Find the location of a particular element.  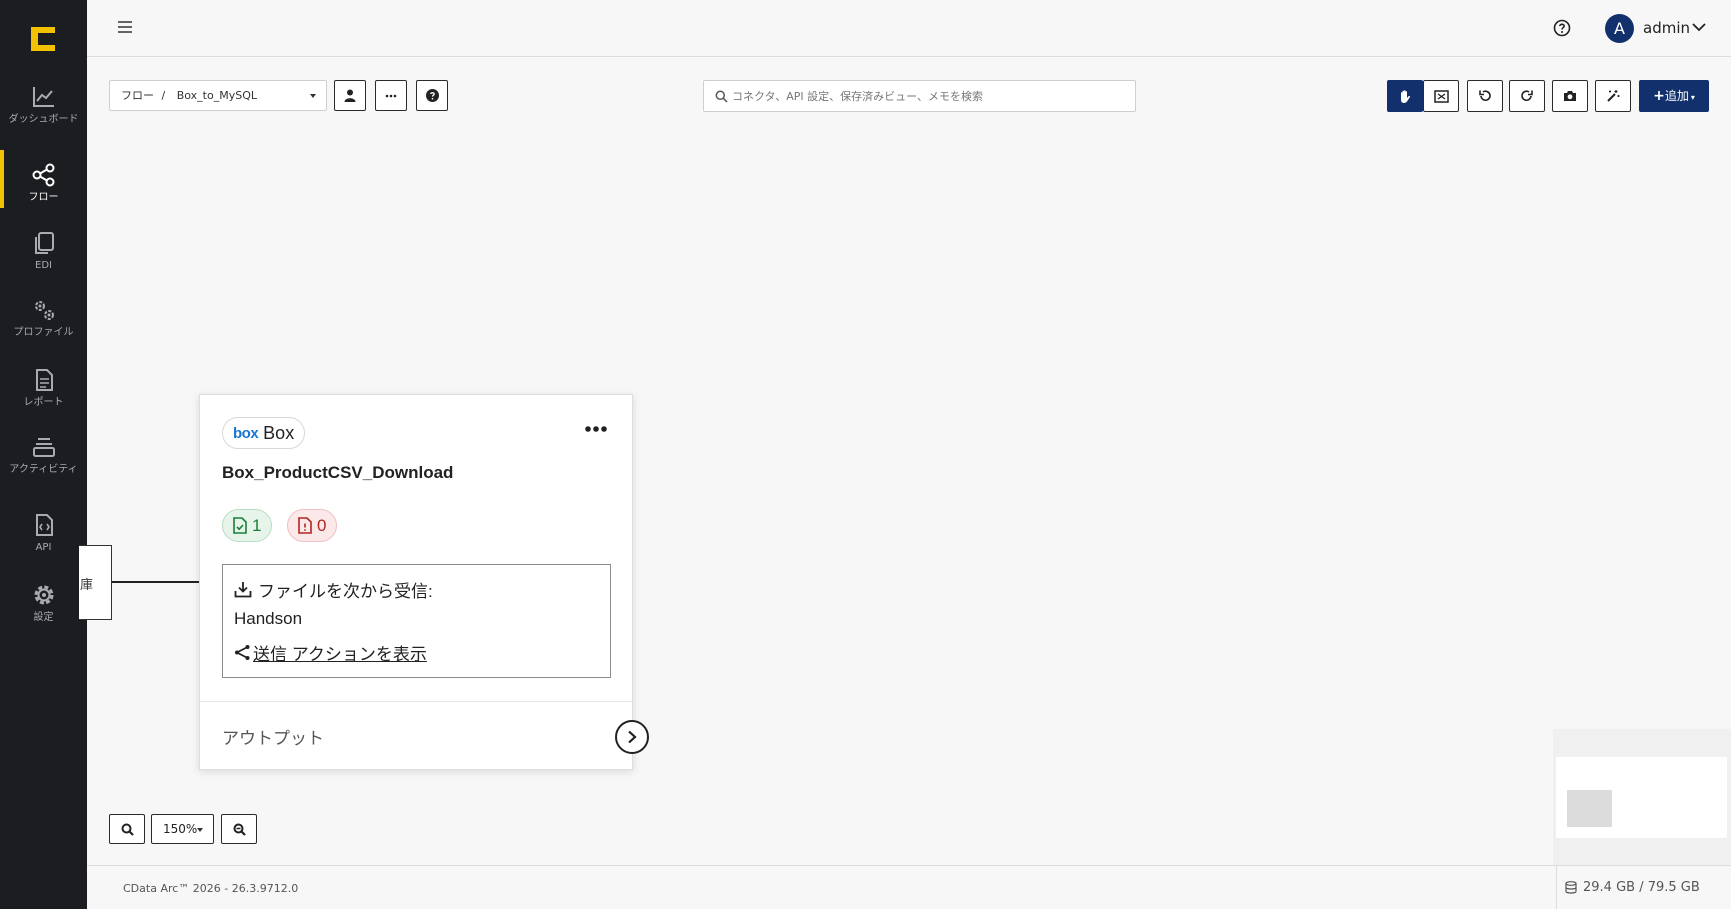

flow-connector-line is located at coordinates (156, 582).